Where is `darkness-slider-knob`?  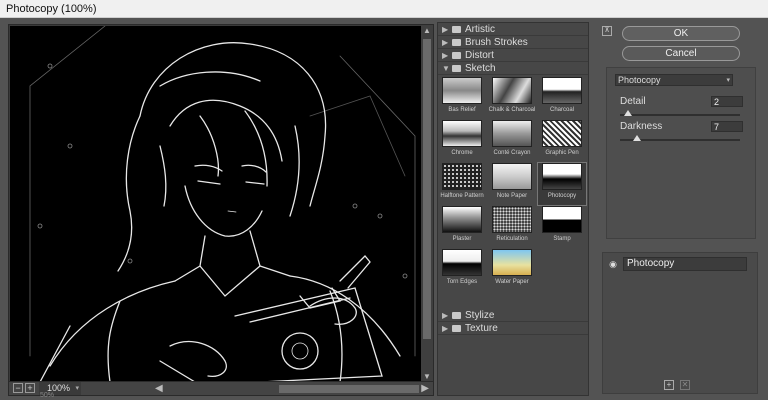 darkness-slider-knob is located at coordinates (636, 138).